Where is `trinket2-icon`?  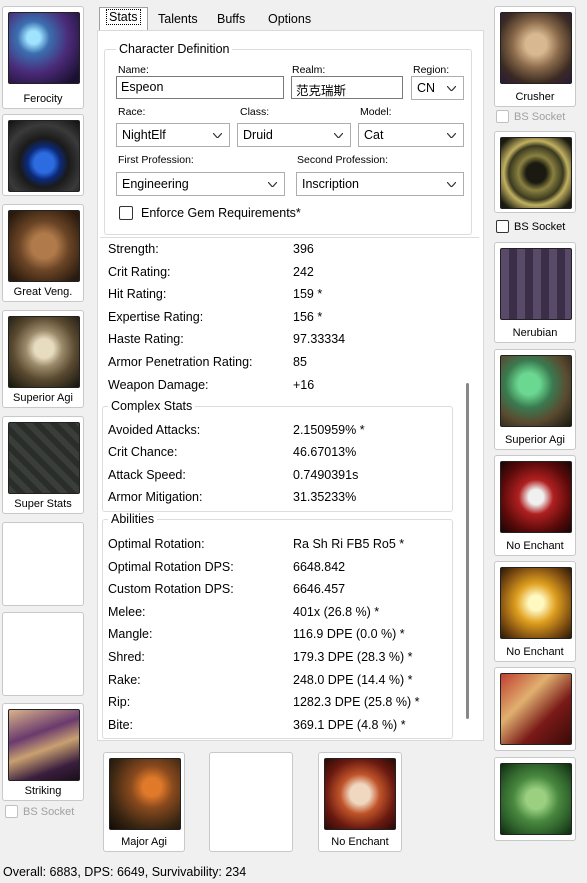
trinket2-icon is located at coordinates (536, 799).